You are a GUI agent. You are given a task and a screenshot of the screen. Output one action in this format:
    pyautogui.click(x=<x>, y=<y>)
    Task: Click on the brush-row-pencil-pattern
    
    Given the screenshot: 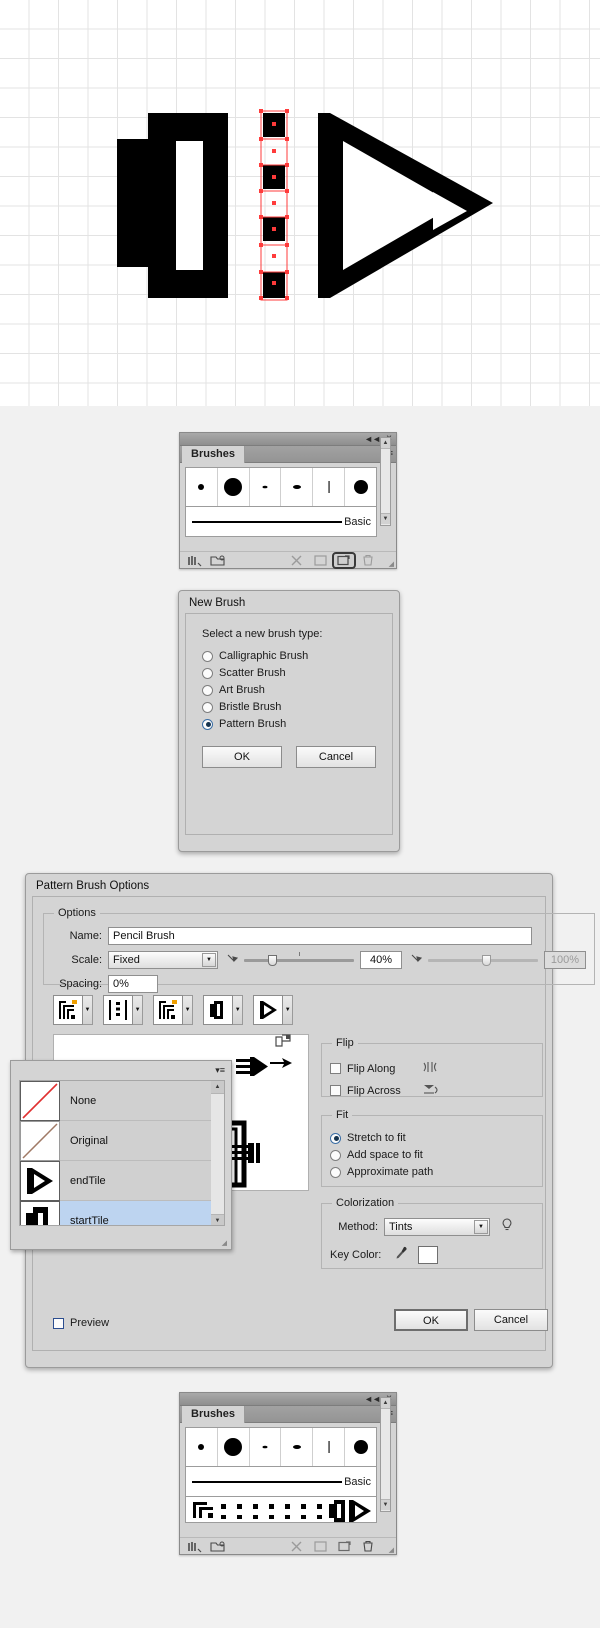 What is the action you would take?
    pyautogui.click(x=281, y=1510)
    